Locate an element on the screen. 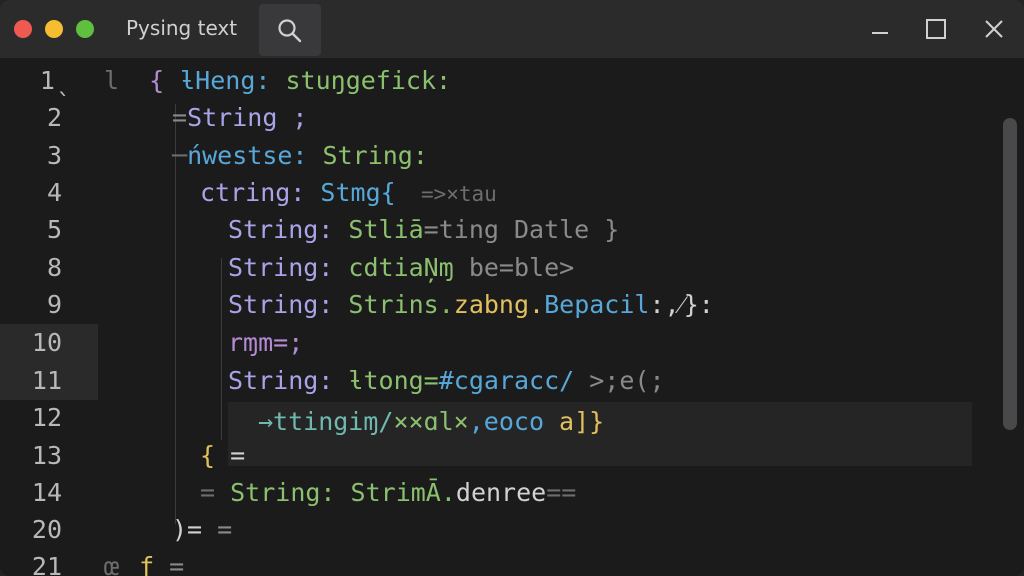  token: a]} is located at coordinates (574, 421).